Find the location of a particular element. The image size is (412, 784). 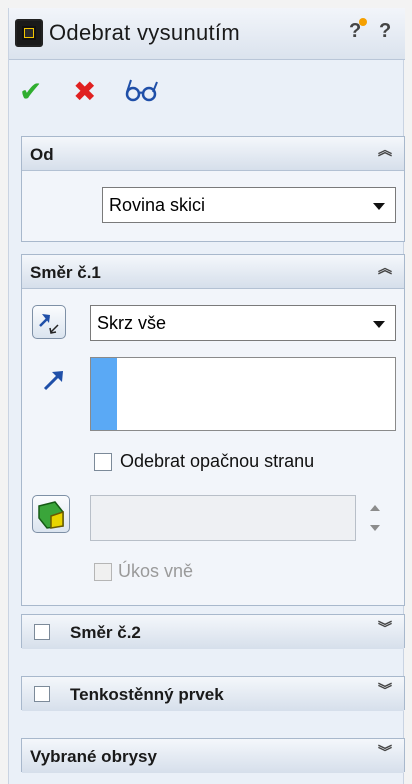

action-bar: ✔ ✖ is located at coordinates (207, 93).